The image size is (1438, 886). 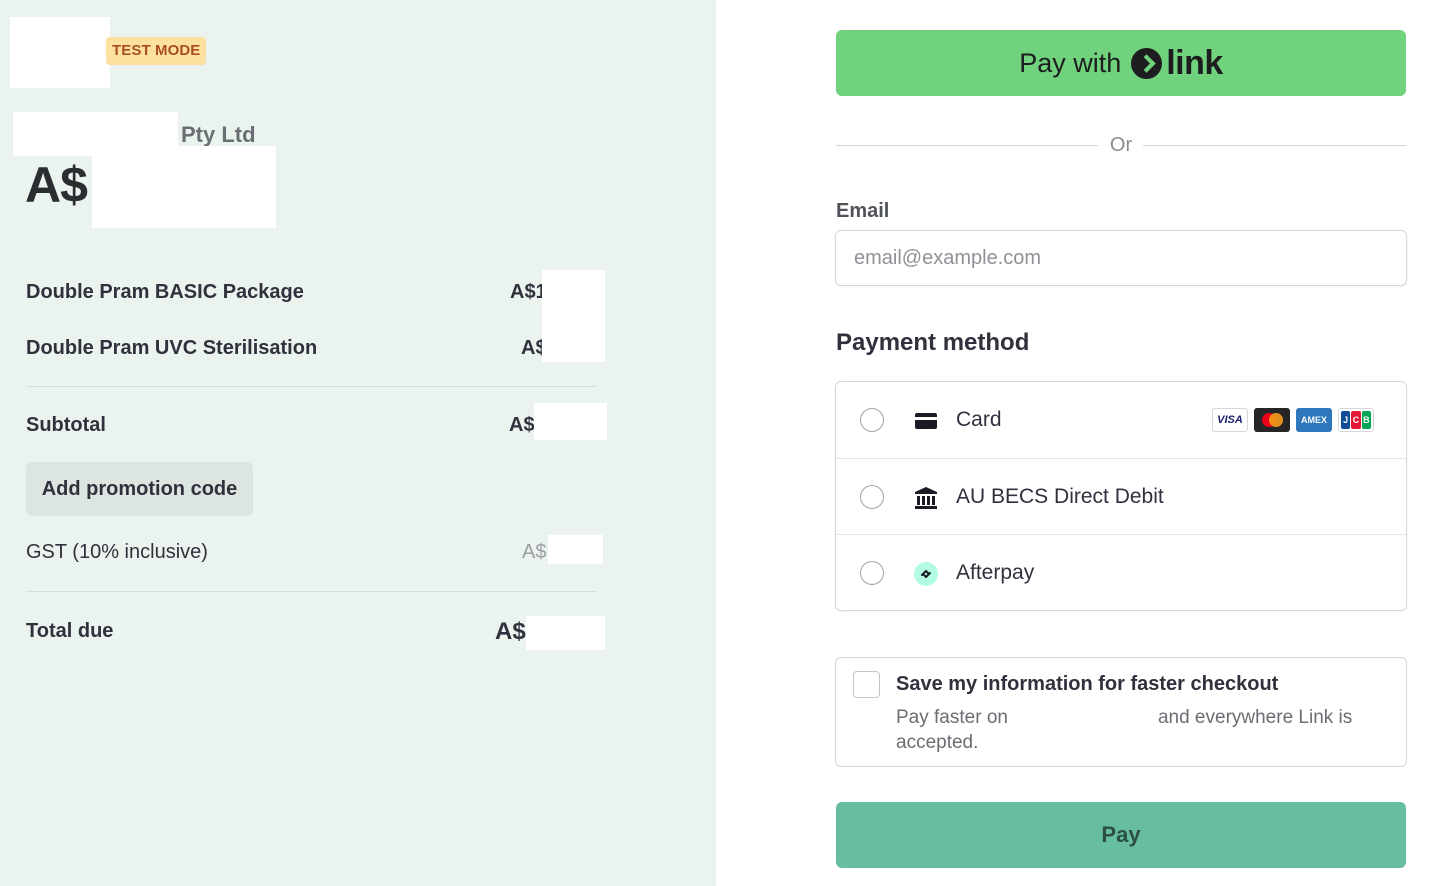 I want to click on line-item-name: Double Pram BASIC Package, so click(x=165, y=292).